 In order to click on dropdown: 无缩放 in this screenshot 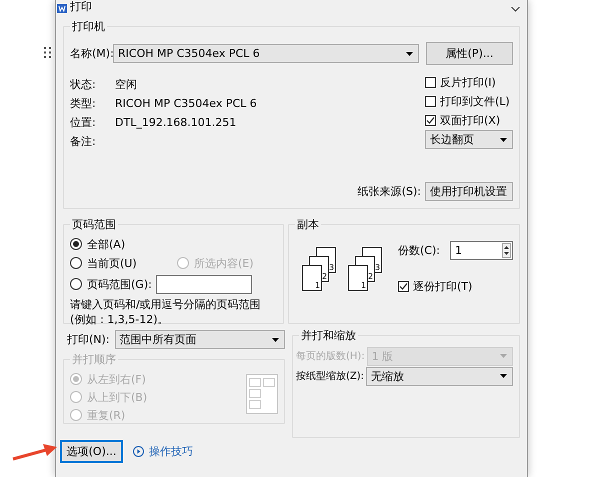, I will do `click(439, 376)`.